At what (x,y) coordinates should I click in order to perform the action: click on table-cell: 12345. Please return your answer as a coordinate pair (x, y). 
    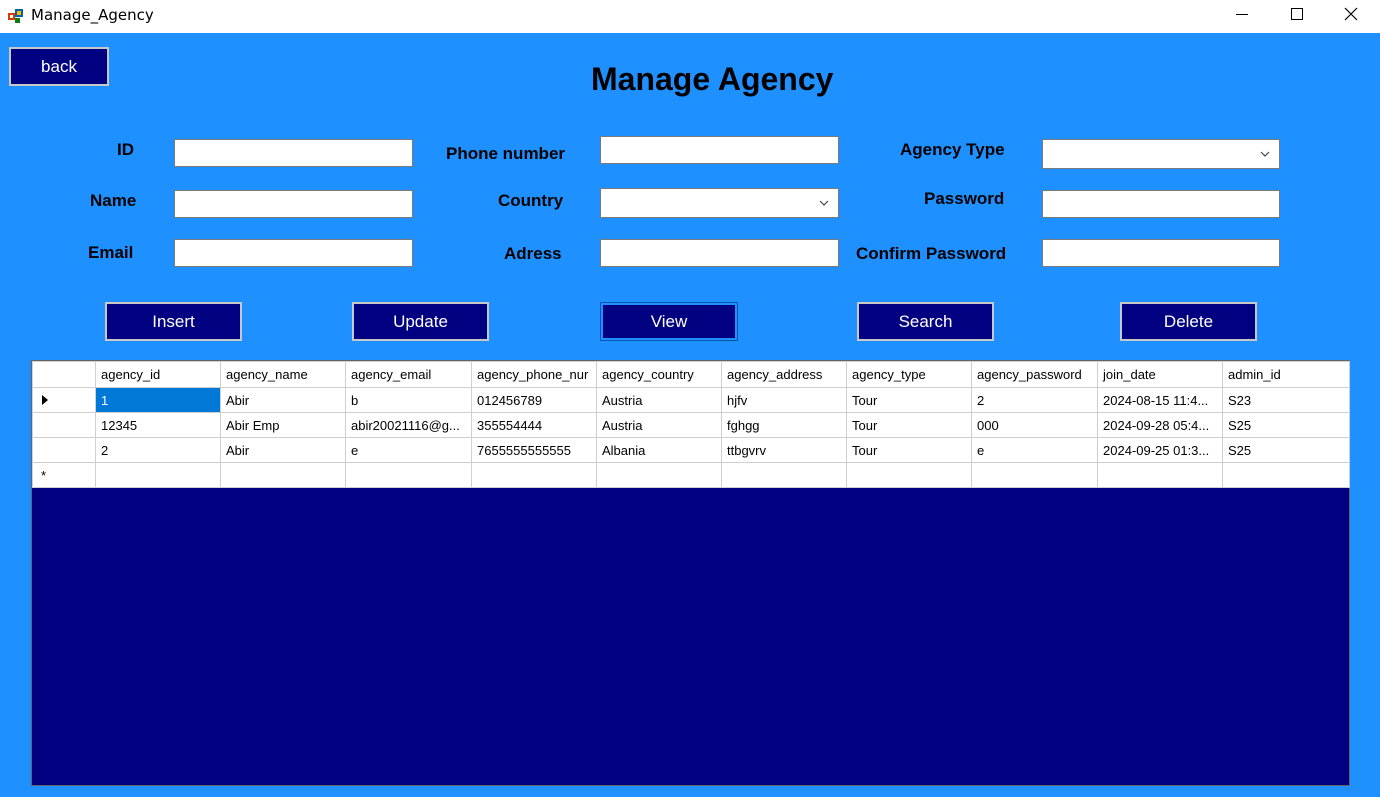
    Looking at the image, I should click on (158, 425).